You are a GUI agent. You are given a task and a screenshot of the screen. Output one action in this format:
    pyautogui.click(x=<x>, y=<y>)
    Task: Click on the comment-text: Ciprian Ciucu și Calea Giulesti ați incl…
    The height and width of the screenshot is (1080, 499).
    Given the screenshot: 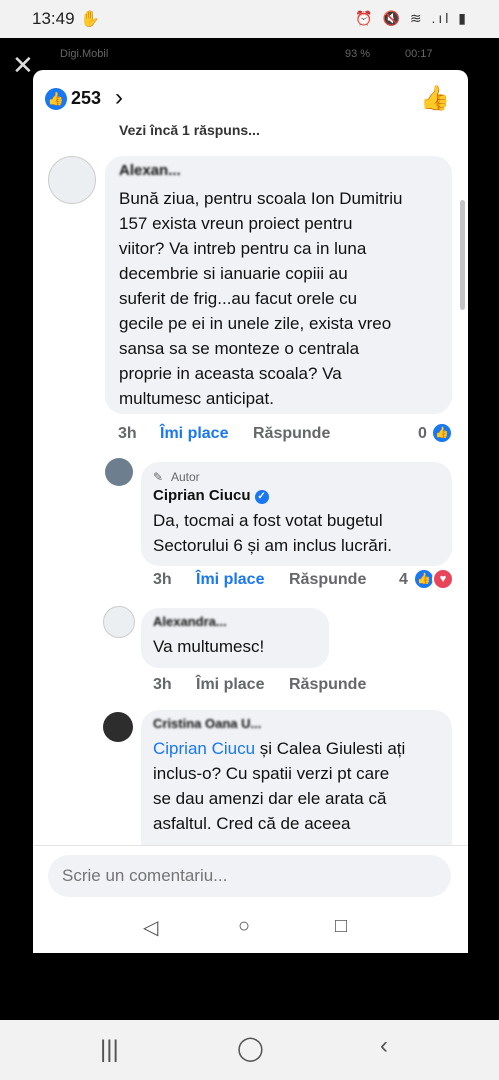 What is the action you would take?
    pyautogui.click(x=300, y=786)
    